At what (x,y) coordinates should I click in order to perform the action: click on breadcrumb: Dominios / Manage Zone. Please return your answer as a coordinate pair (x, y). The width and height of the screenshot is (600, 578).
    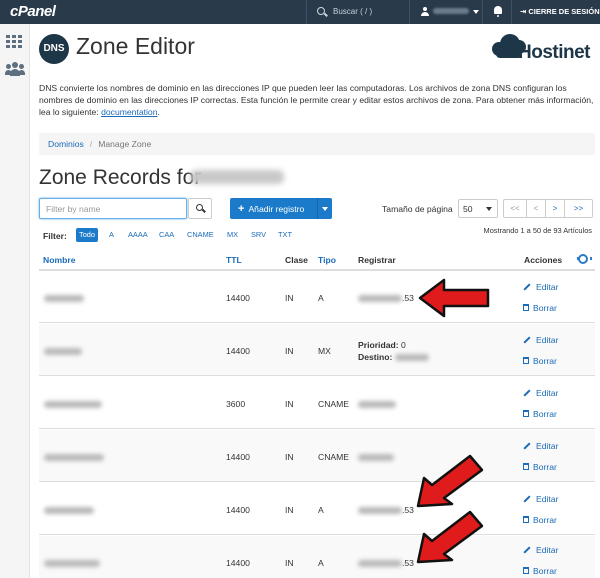
    Looking at the image, I should click on (317, 144).